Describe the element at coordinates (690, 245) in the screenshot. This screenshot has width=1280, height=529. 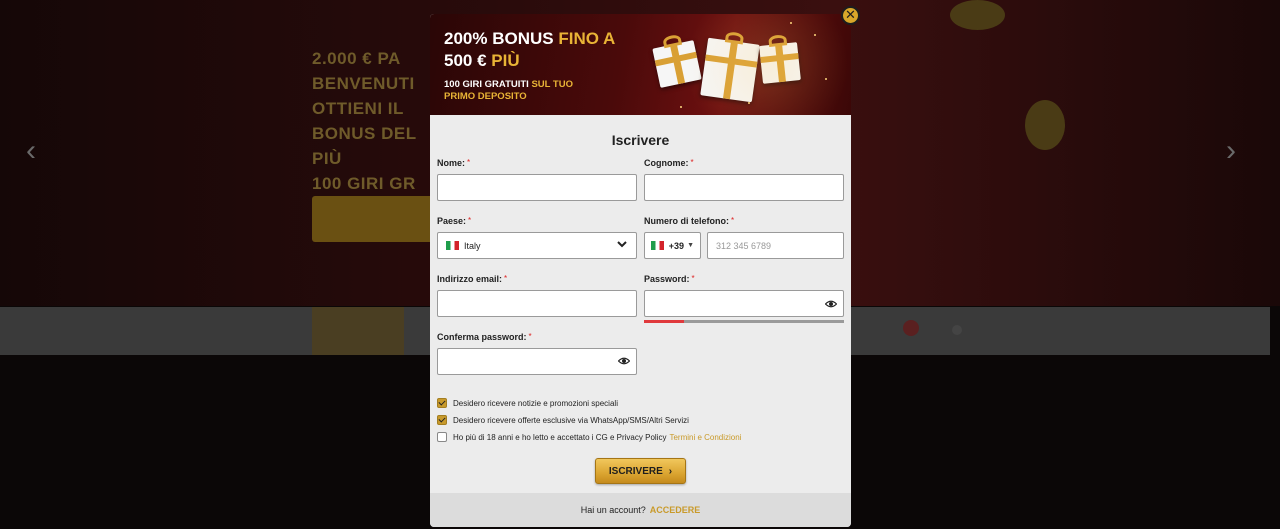
I see `caret-down-icon: ▼` at that location.